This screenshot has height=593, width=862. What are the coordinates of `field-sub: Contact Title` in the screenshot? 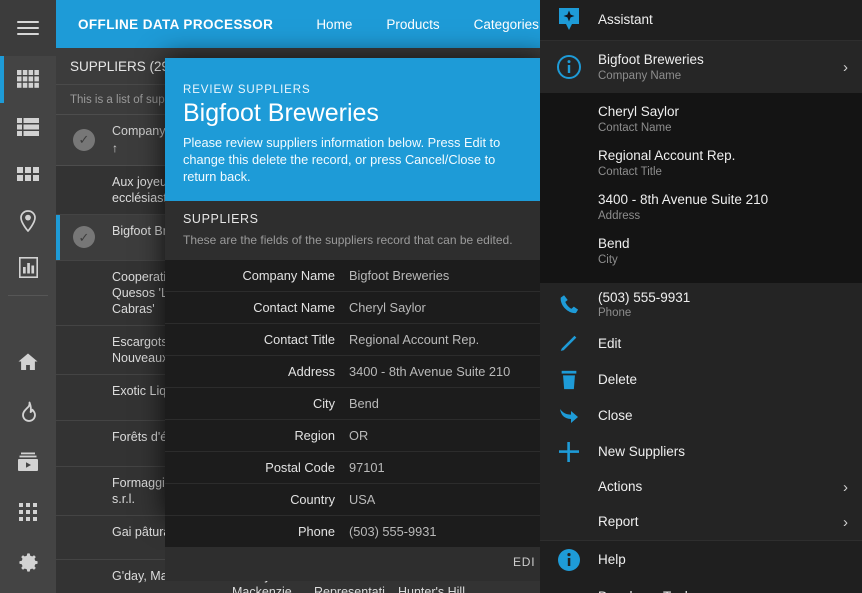 It's located at (630, 171).